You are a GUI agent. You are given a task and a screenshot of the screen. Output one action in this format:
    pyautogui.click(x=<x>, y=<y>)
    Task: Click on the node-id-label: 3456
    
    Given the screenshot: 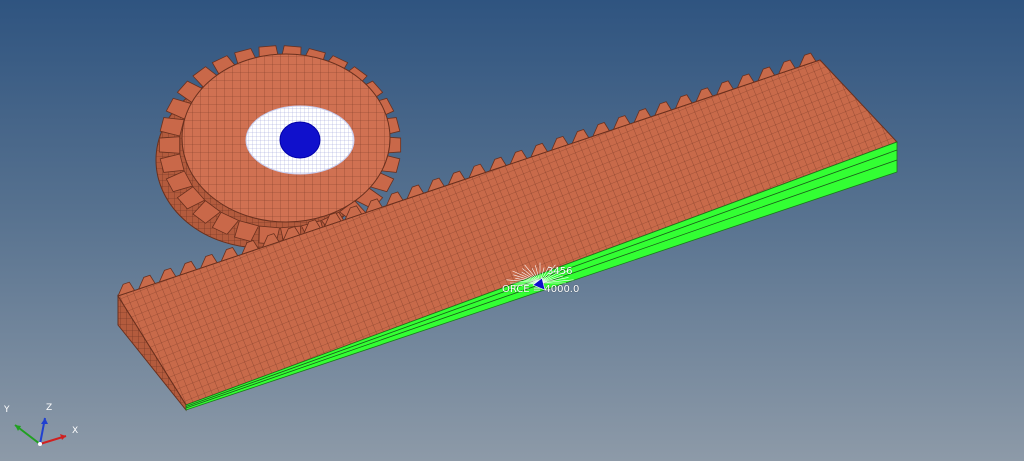 What is the action you would take?
    pyautogui.click(x=560, y=271)
    